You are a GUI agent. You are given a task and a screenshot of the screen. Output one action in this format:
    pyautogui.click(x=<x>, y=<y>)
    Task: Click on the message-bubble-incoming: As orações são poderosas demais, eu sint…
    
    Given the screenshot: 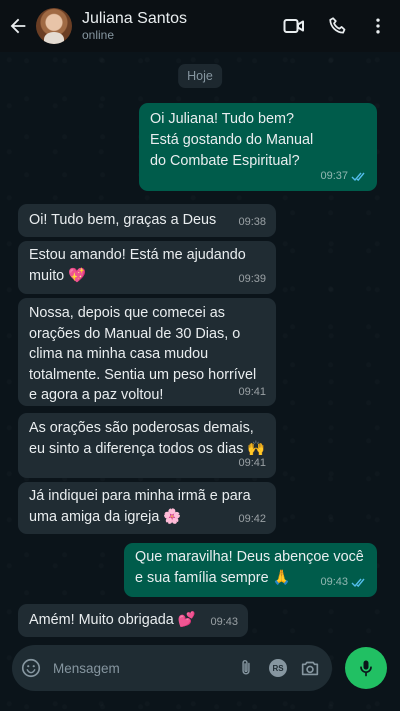 What is the action you would take?
    pyautogui.click(x=147, y=445)
    